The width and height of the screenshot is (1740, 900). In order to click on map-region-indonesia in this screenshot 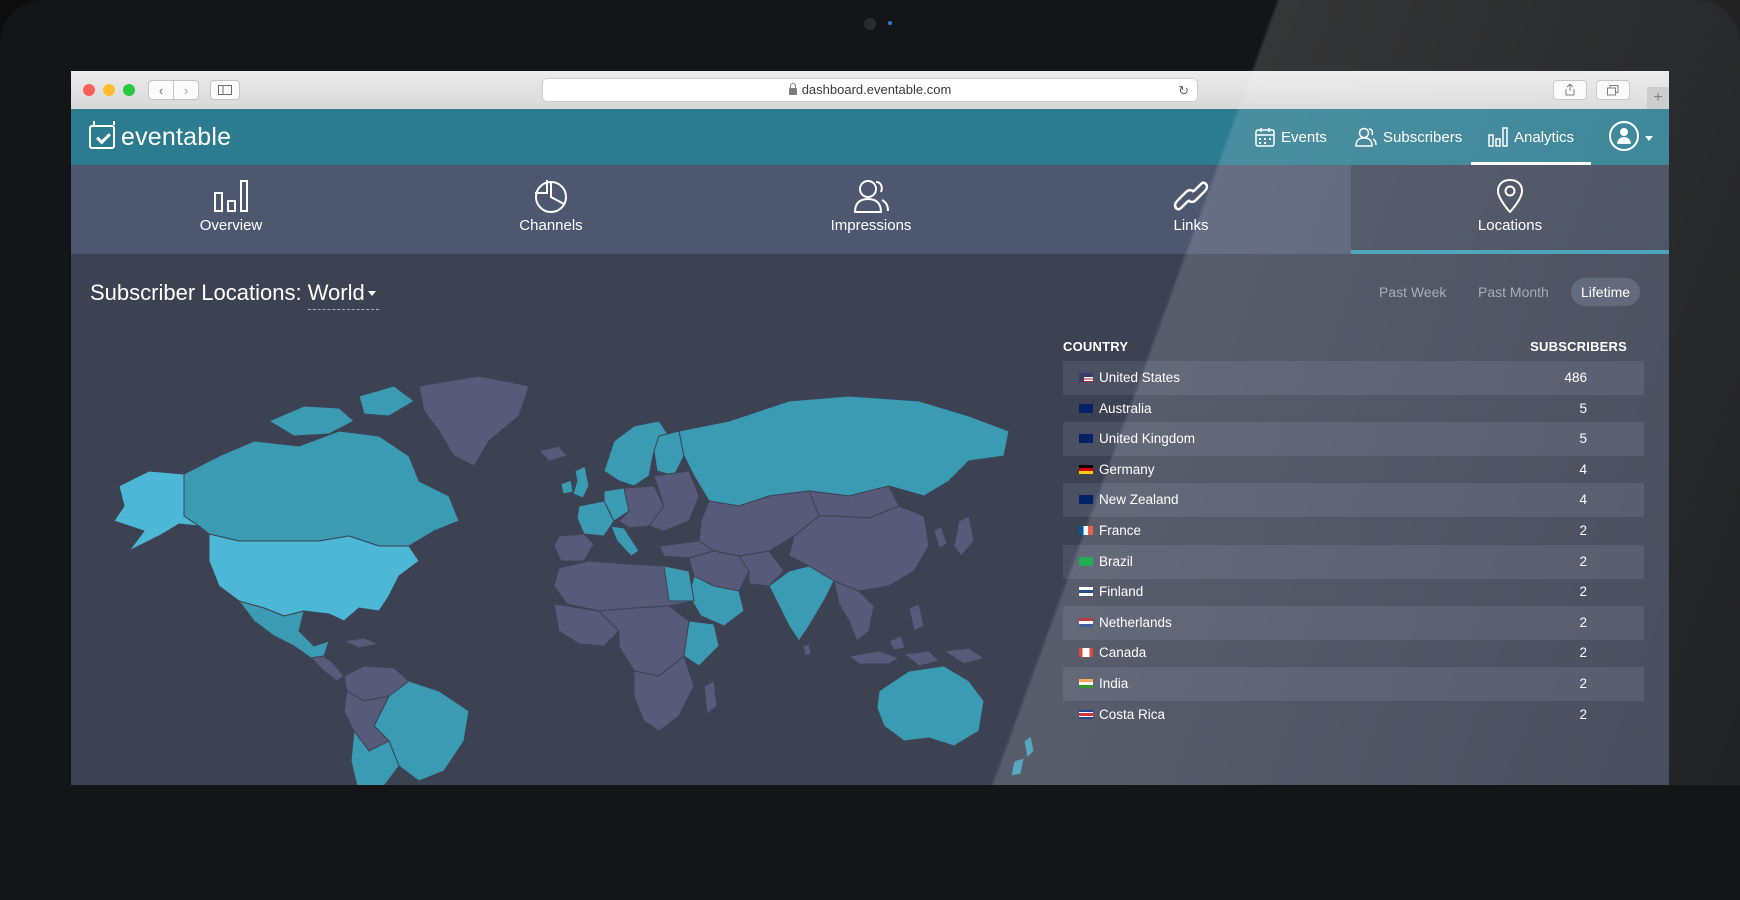, I will do `click(894, 651)`.